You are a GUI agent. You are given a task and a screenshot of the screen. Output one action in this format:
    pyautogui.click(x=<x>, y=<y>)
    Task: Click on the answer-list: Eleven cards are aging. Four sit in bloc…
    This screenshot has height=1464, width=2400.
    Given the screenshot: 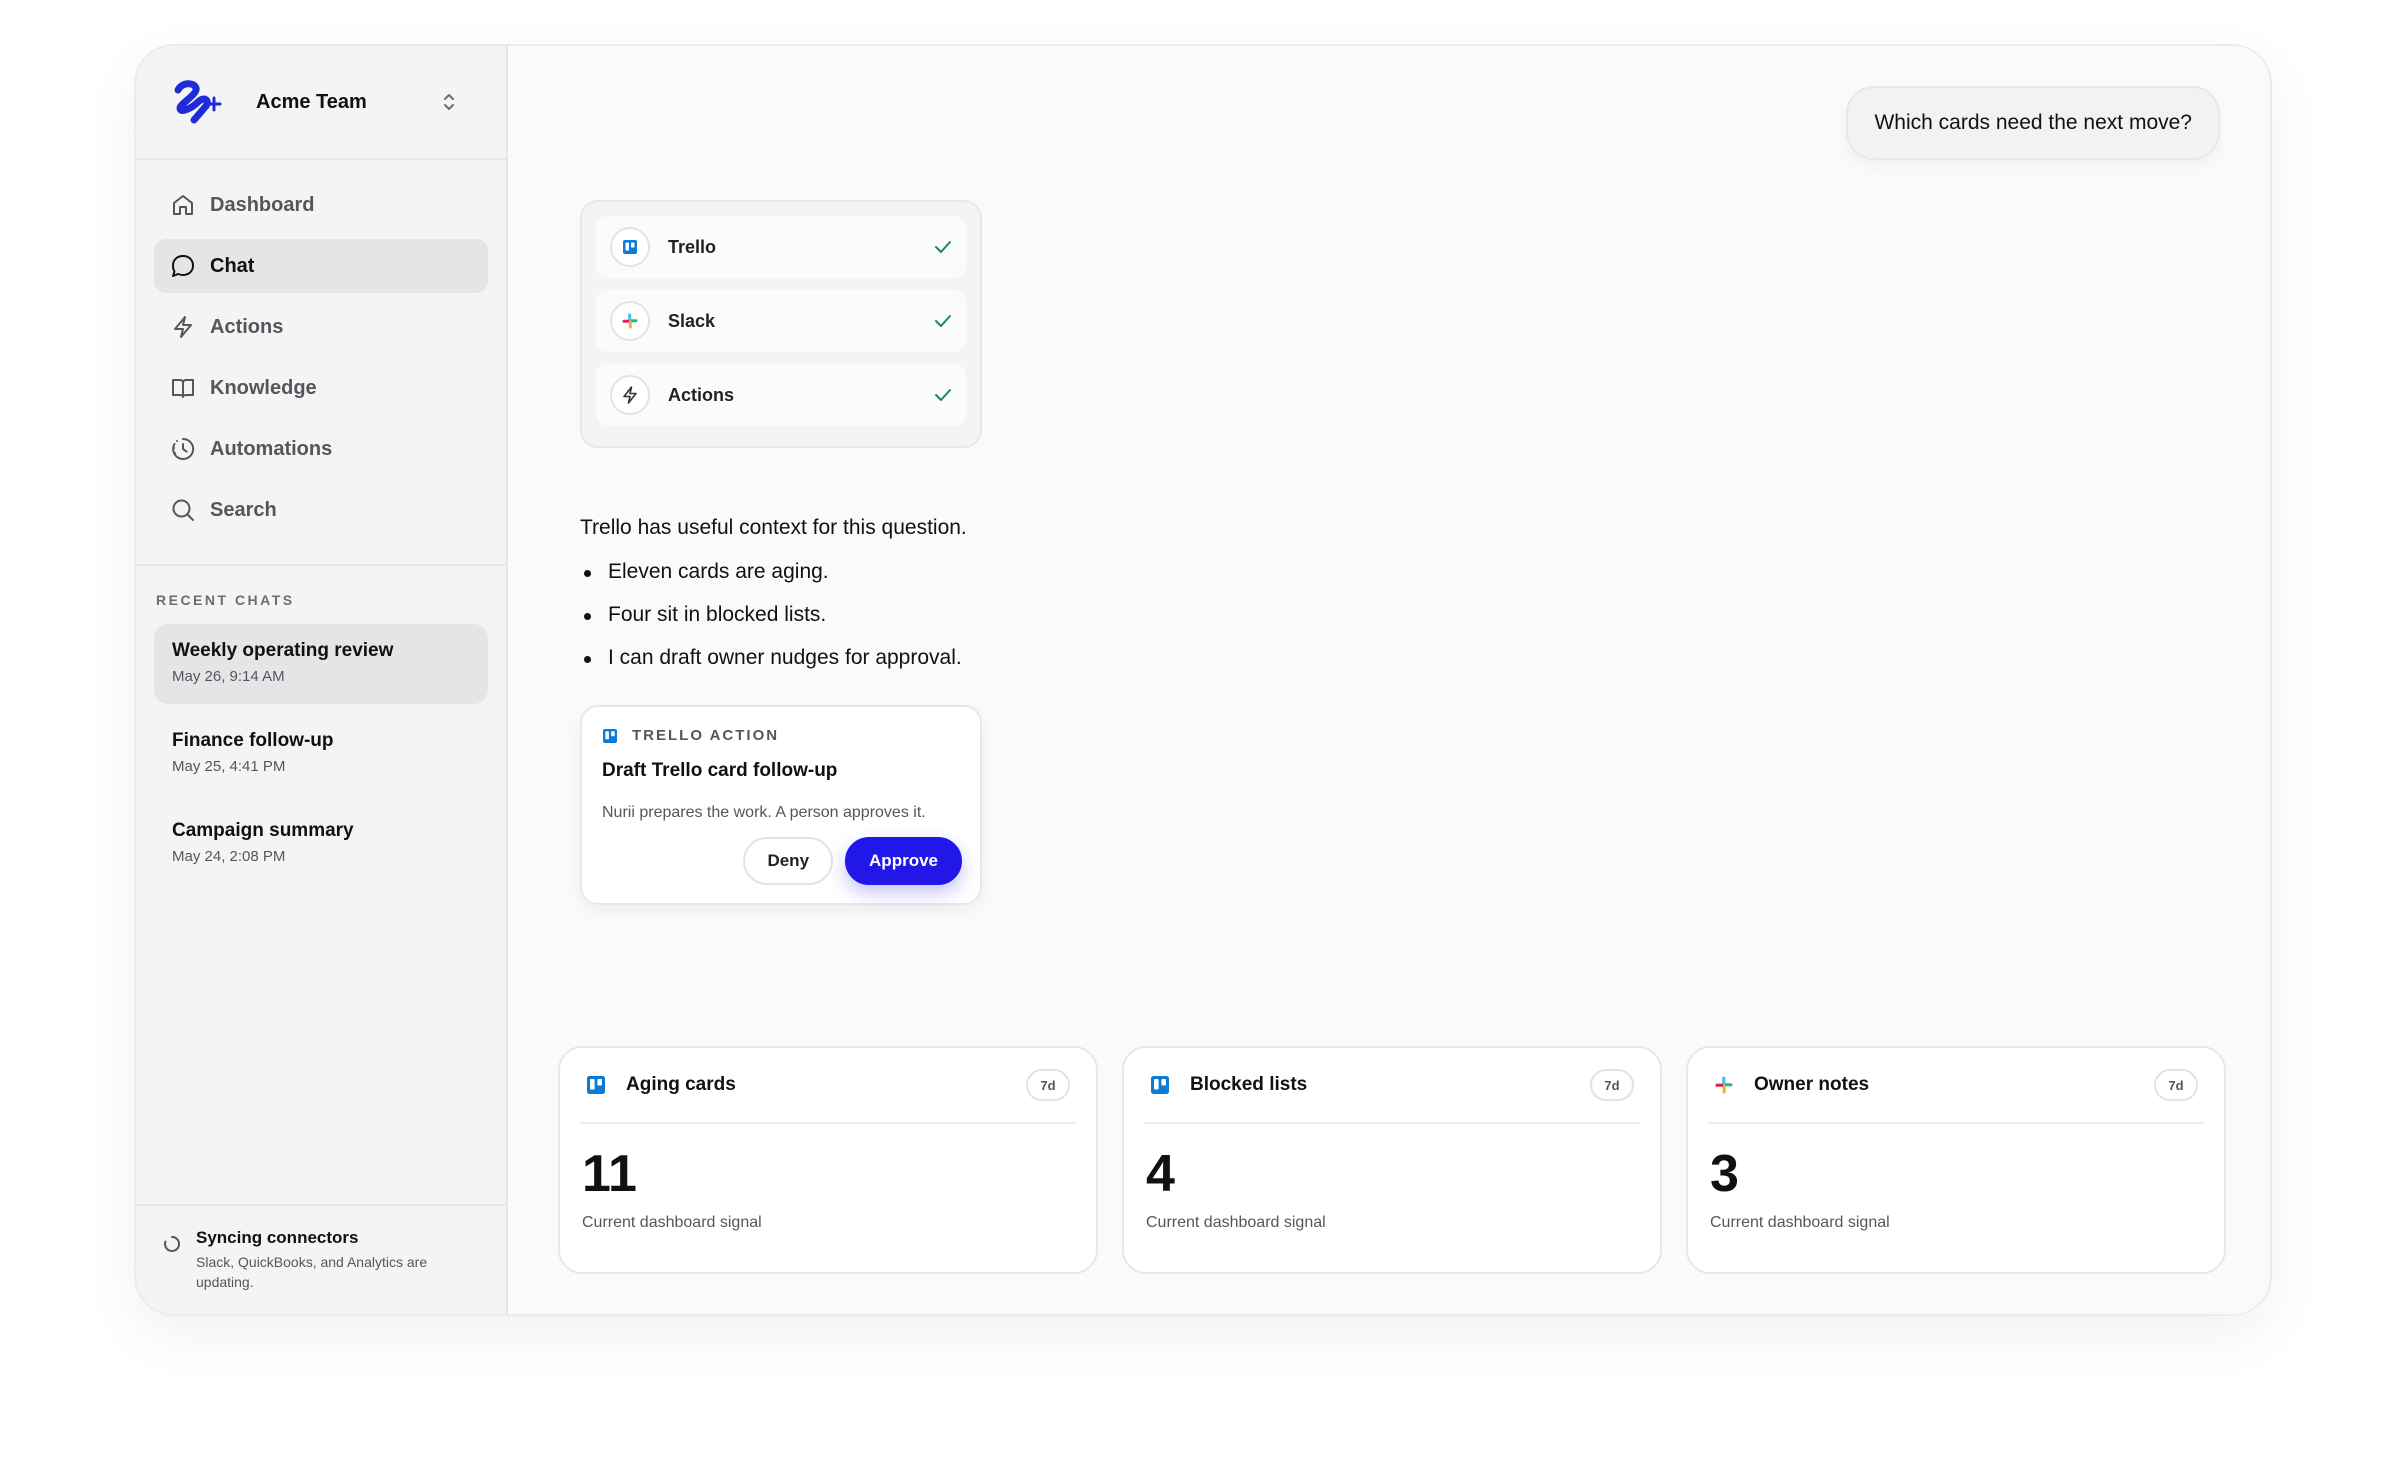 What is the action you would take?
    pyautogui.click(x=840, y=624)
    